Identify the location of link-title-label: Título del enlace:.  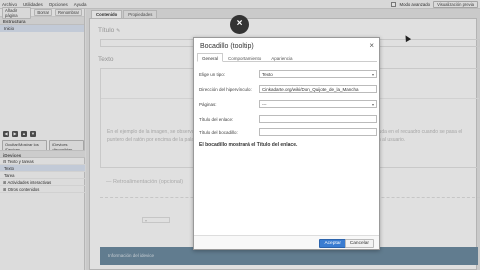
(216, 119).